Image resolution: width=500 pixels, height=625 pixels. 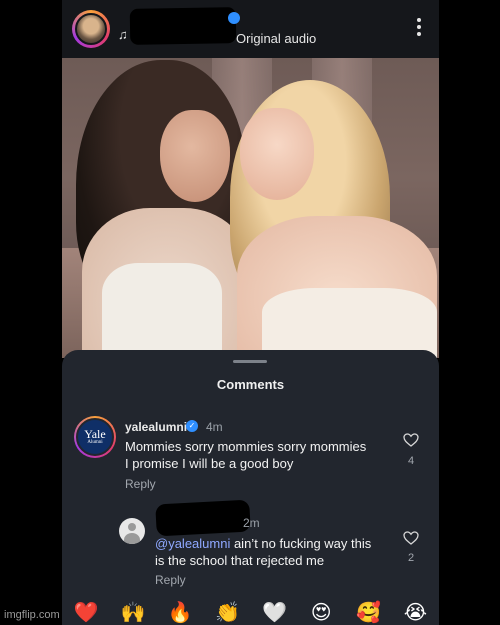 What do you see at coordinates (180, 612) in the screenshot?
I see `emoji-fire: 🔥` at bounding box center [180, 612].